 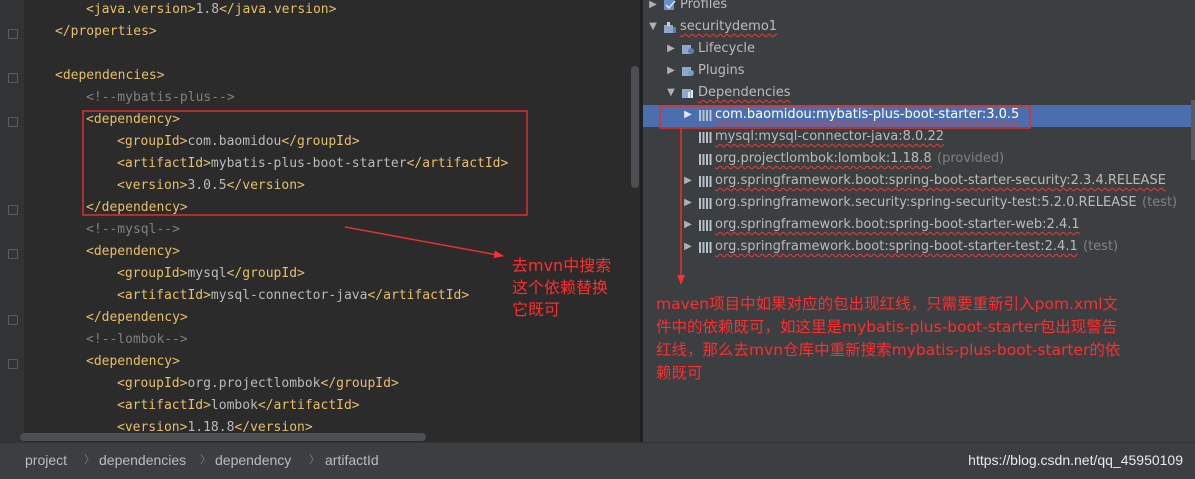 What do you see at coordinates (223, 437) in the screenshot?
I see `editor-horizontal-scrollbar` at bounding box center [223, 437].